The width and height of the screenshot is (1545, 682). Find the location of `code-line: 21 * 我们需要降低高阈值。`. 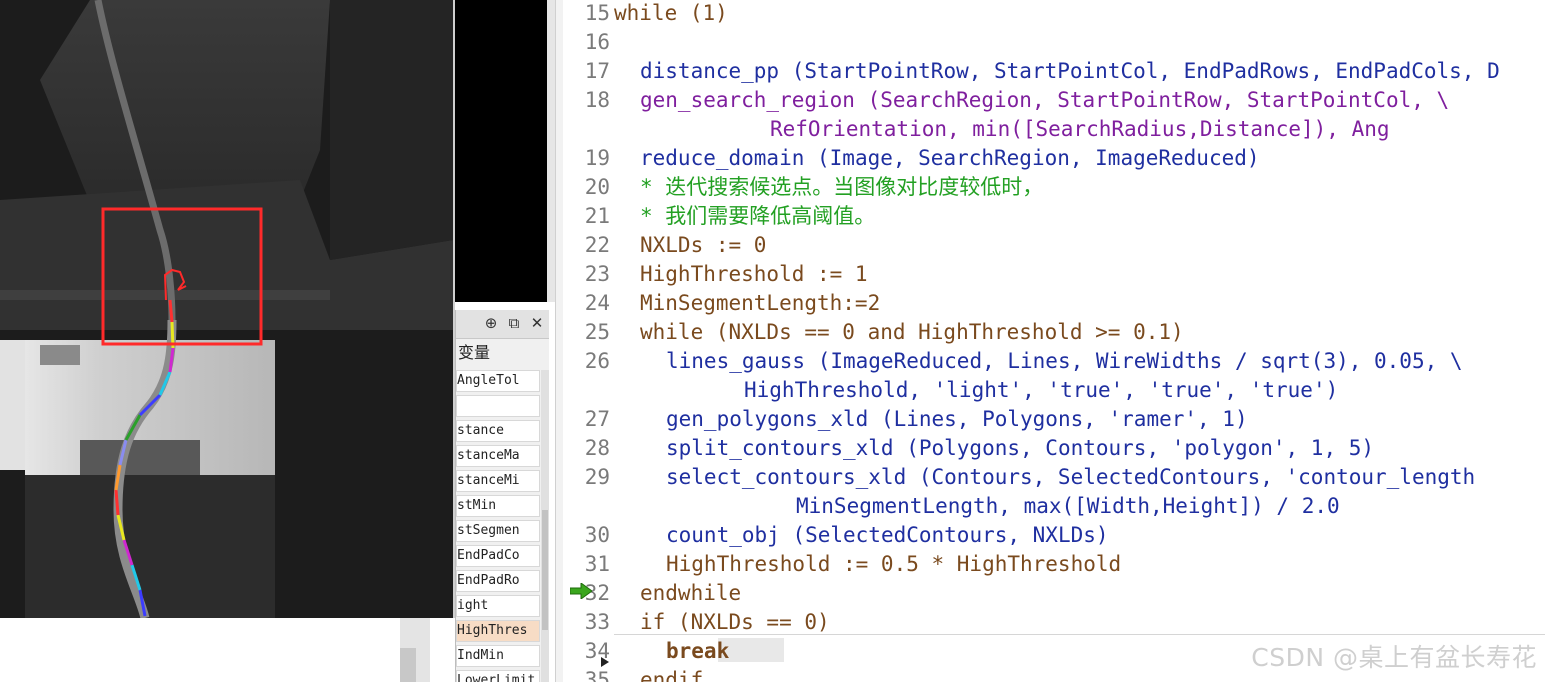

code-line: 21 * 我们需要降低高阈值。 is located at coordinates (1054, 216).